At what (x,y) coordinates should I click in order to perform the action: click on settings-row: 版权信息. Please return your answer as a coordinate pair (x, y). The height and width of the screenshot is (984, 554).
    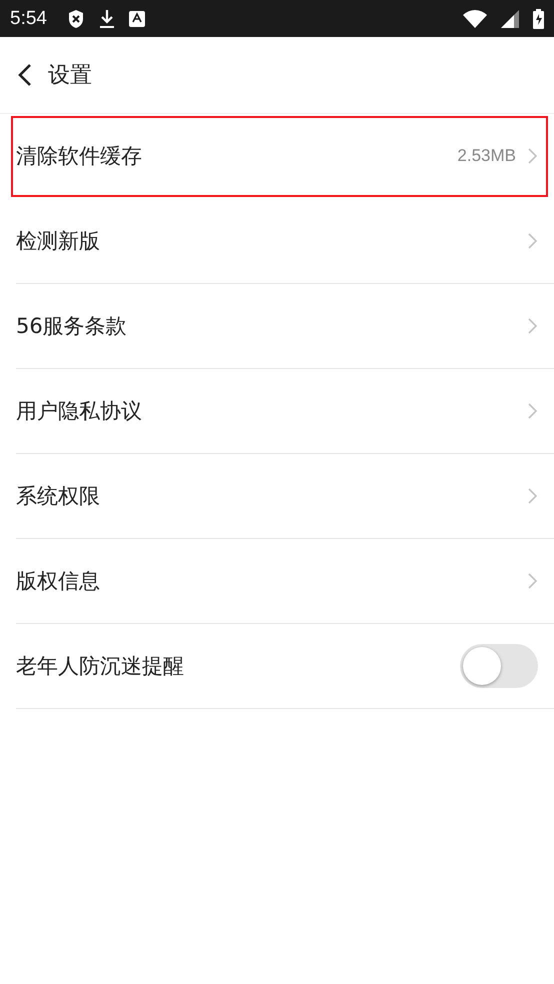
    Looking at the image, I should click on (285, 581).